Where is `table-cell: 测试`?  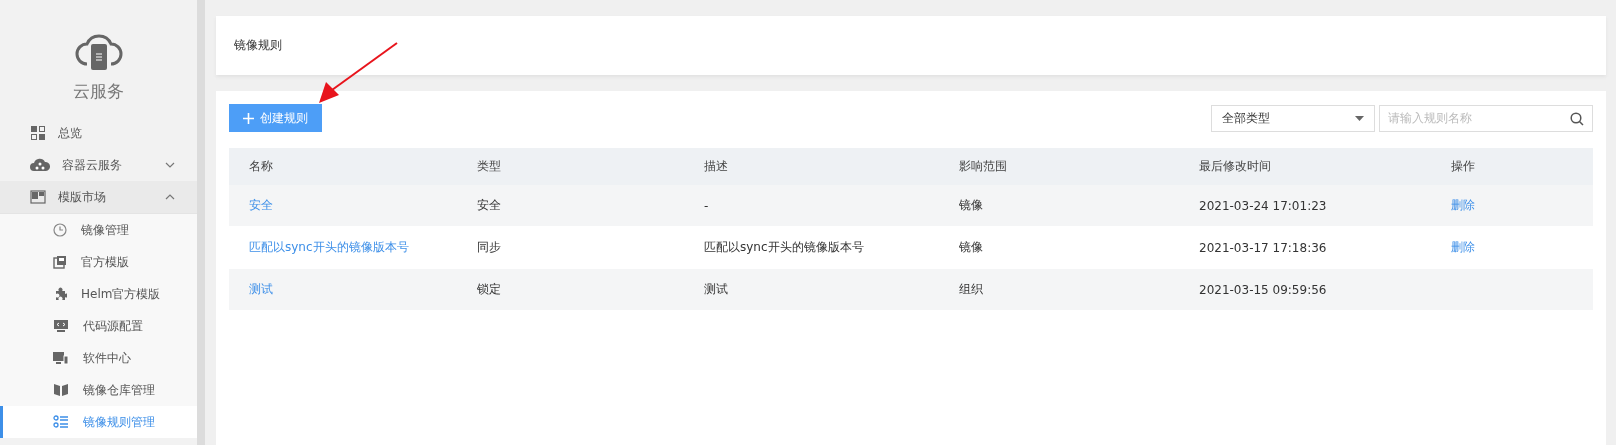
table-cell: 测试 is located at coordinates (716, 289).